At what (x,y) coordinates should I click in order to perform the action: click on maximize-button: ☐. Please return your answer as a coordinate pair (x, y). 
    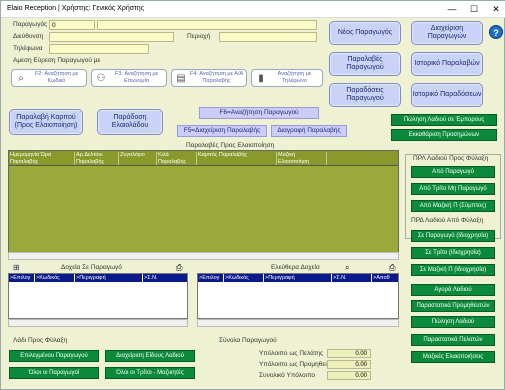
    Looking at the image, I should click on (474, 9).